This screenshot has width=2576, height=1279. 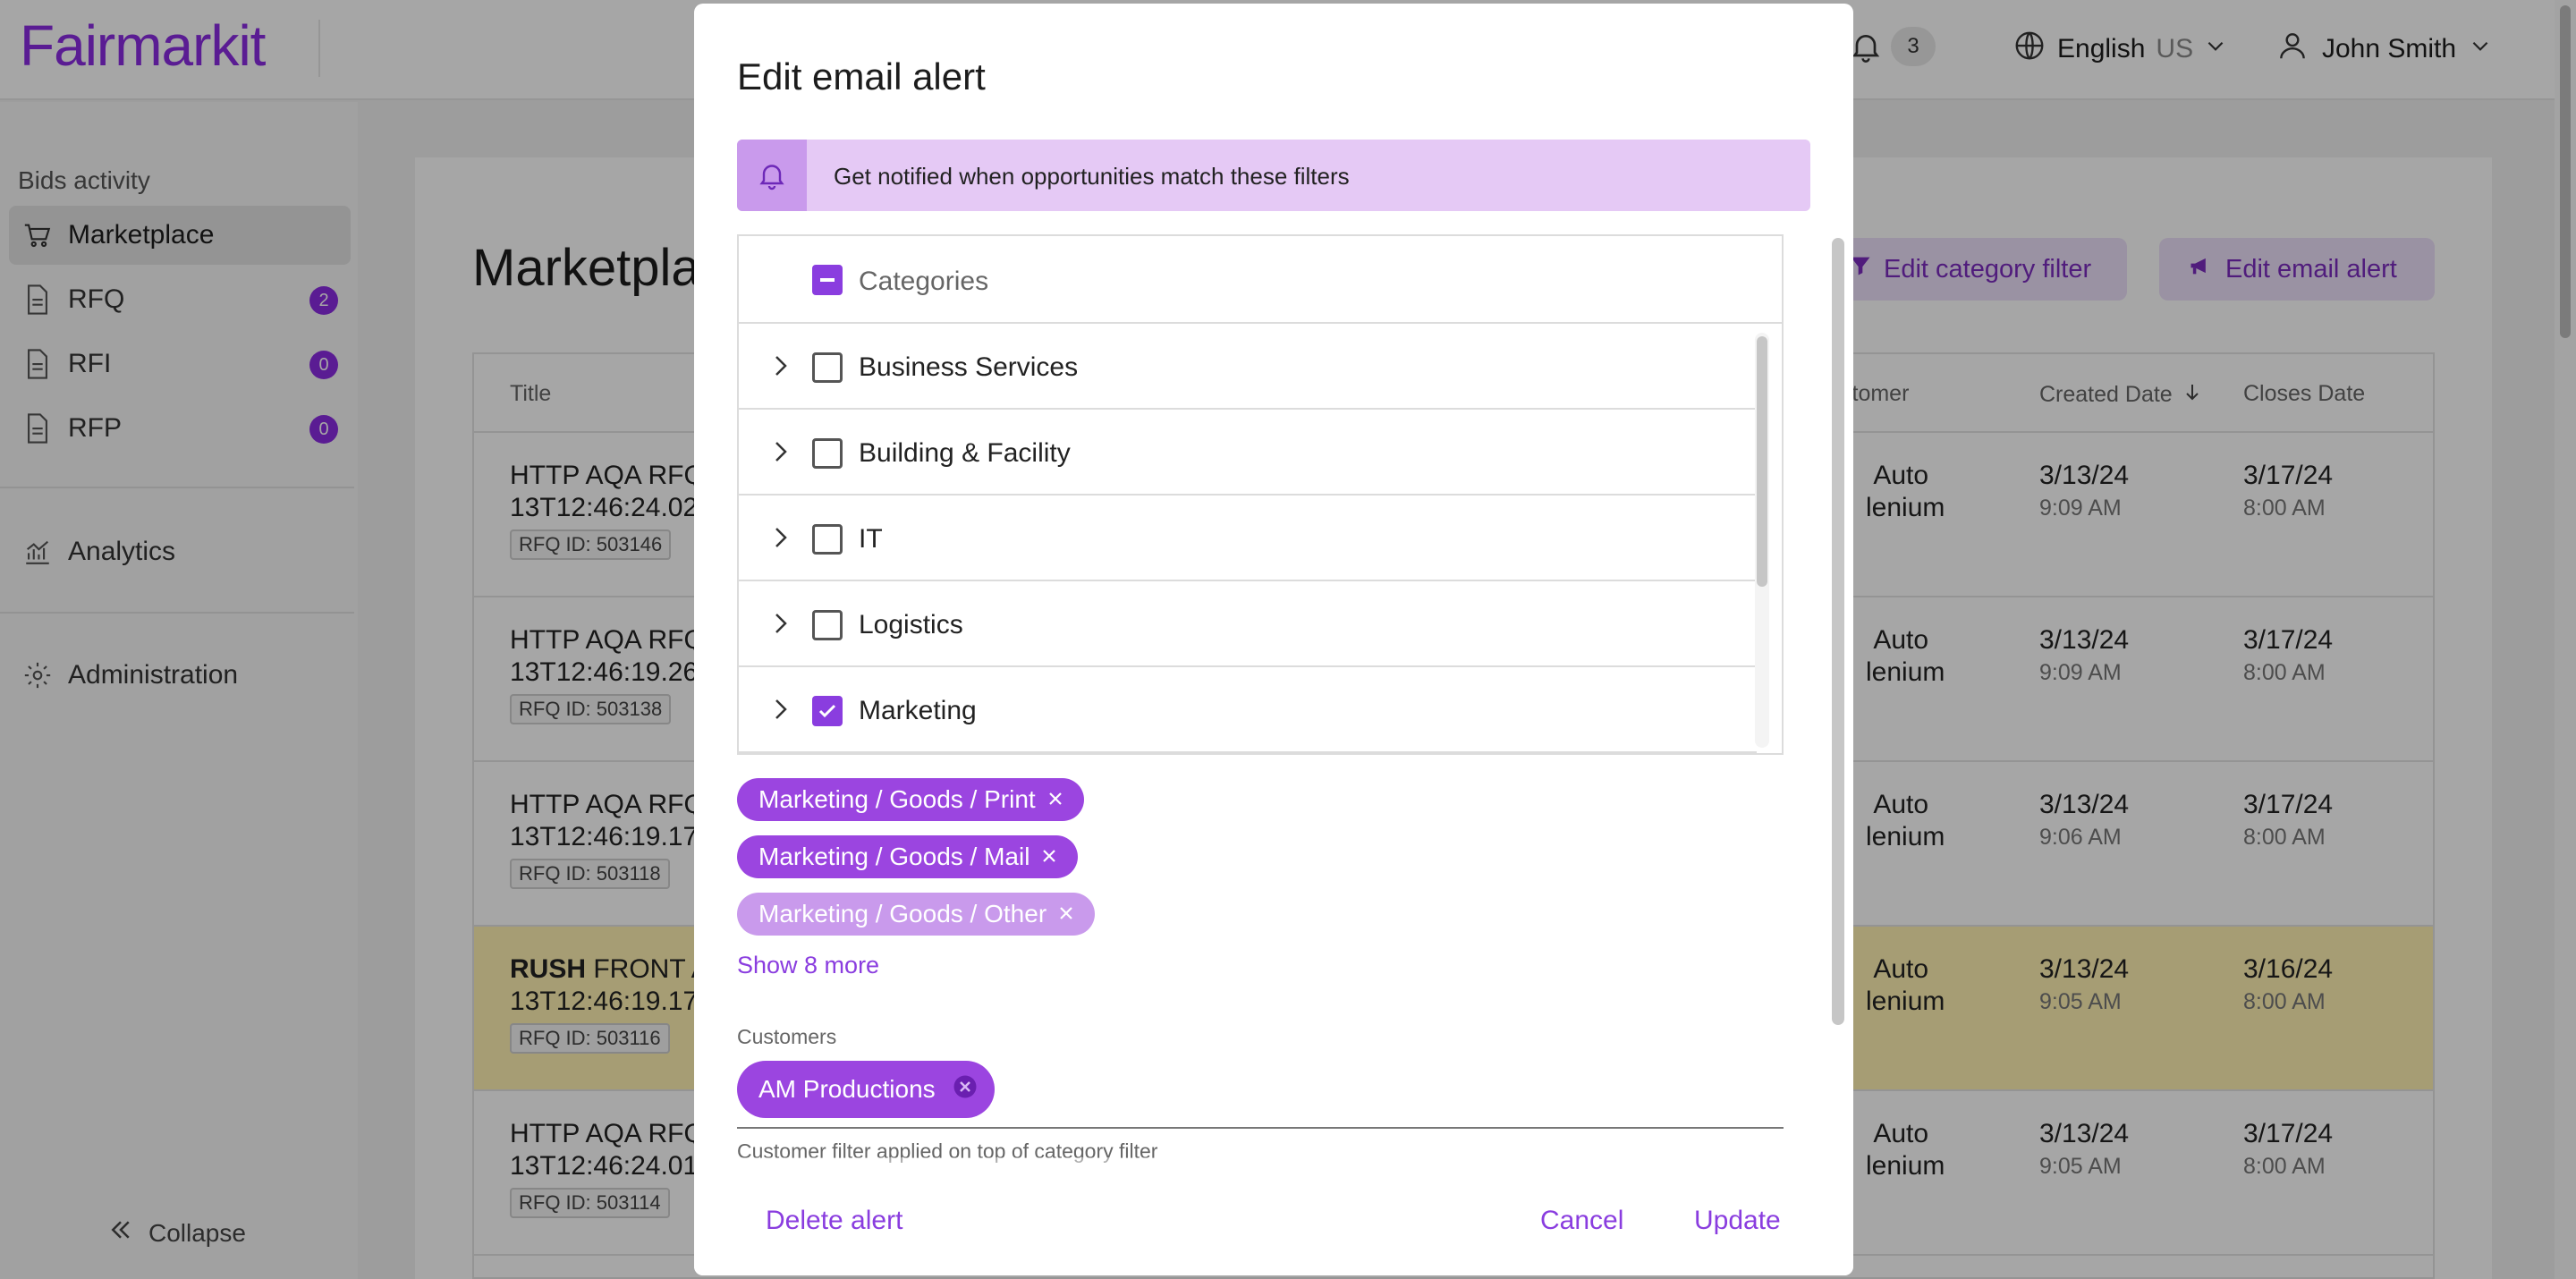 I want to click on category-row: Business Services, so click(x=1248, y=367).